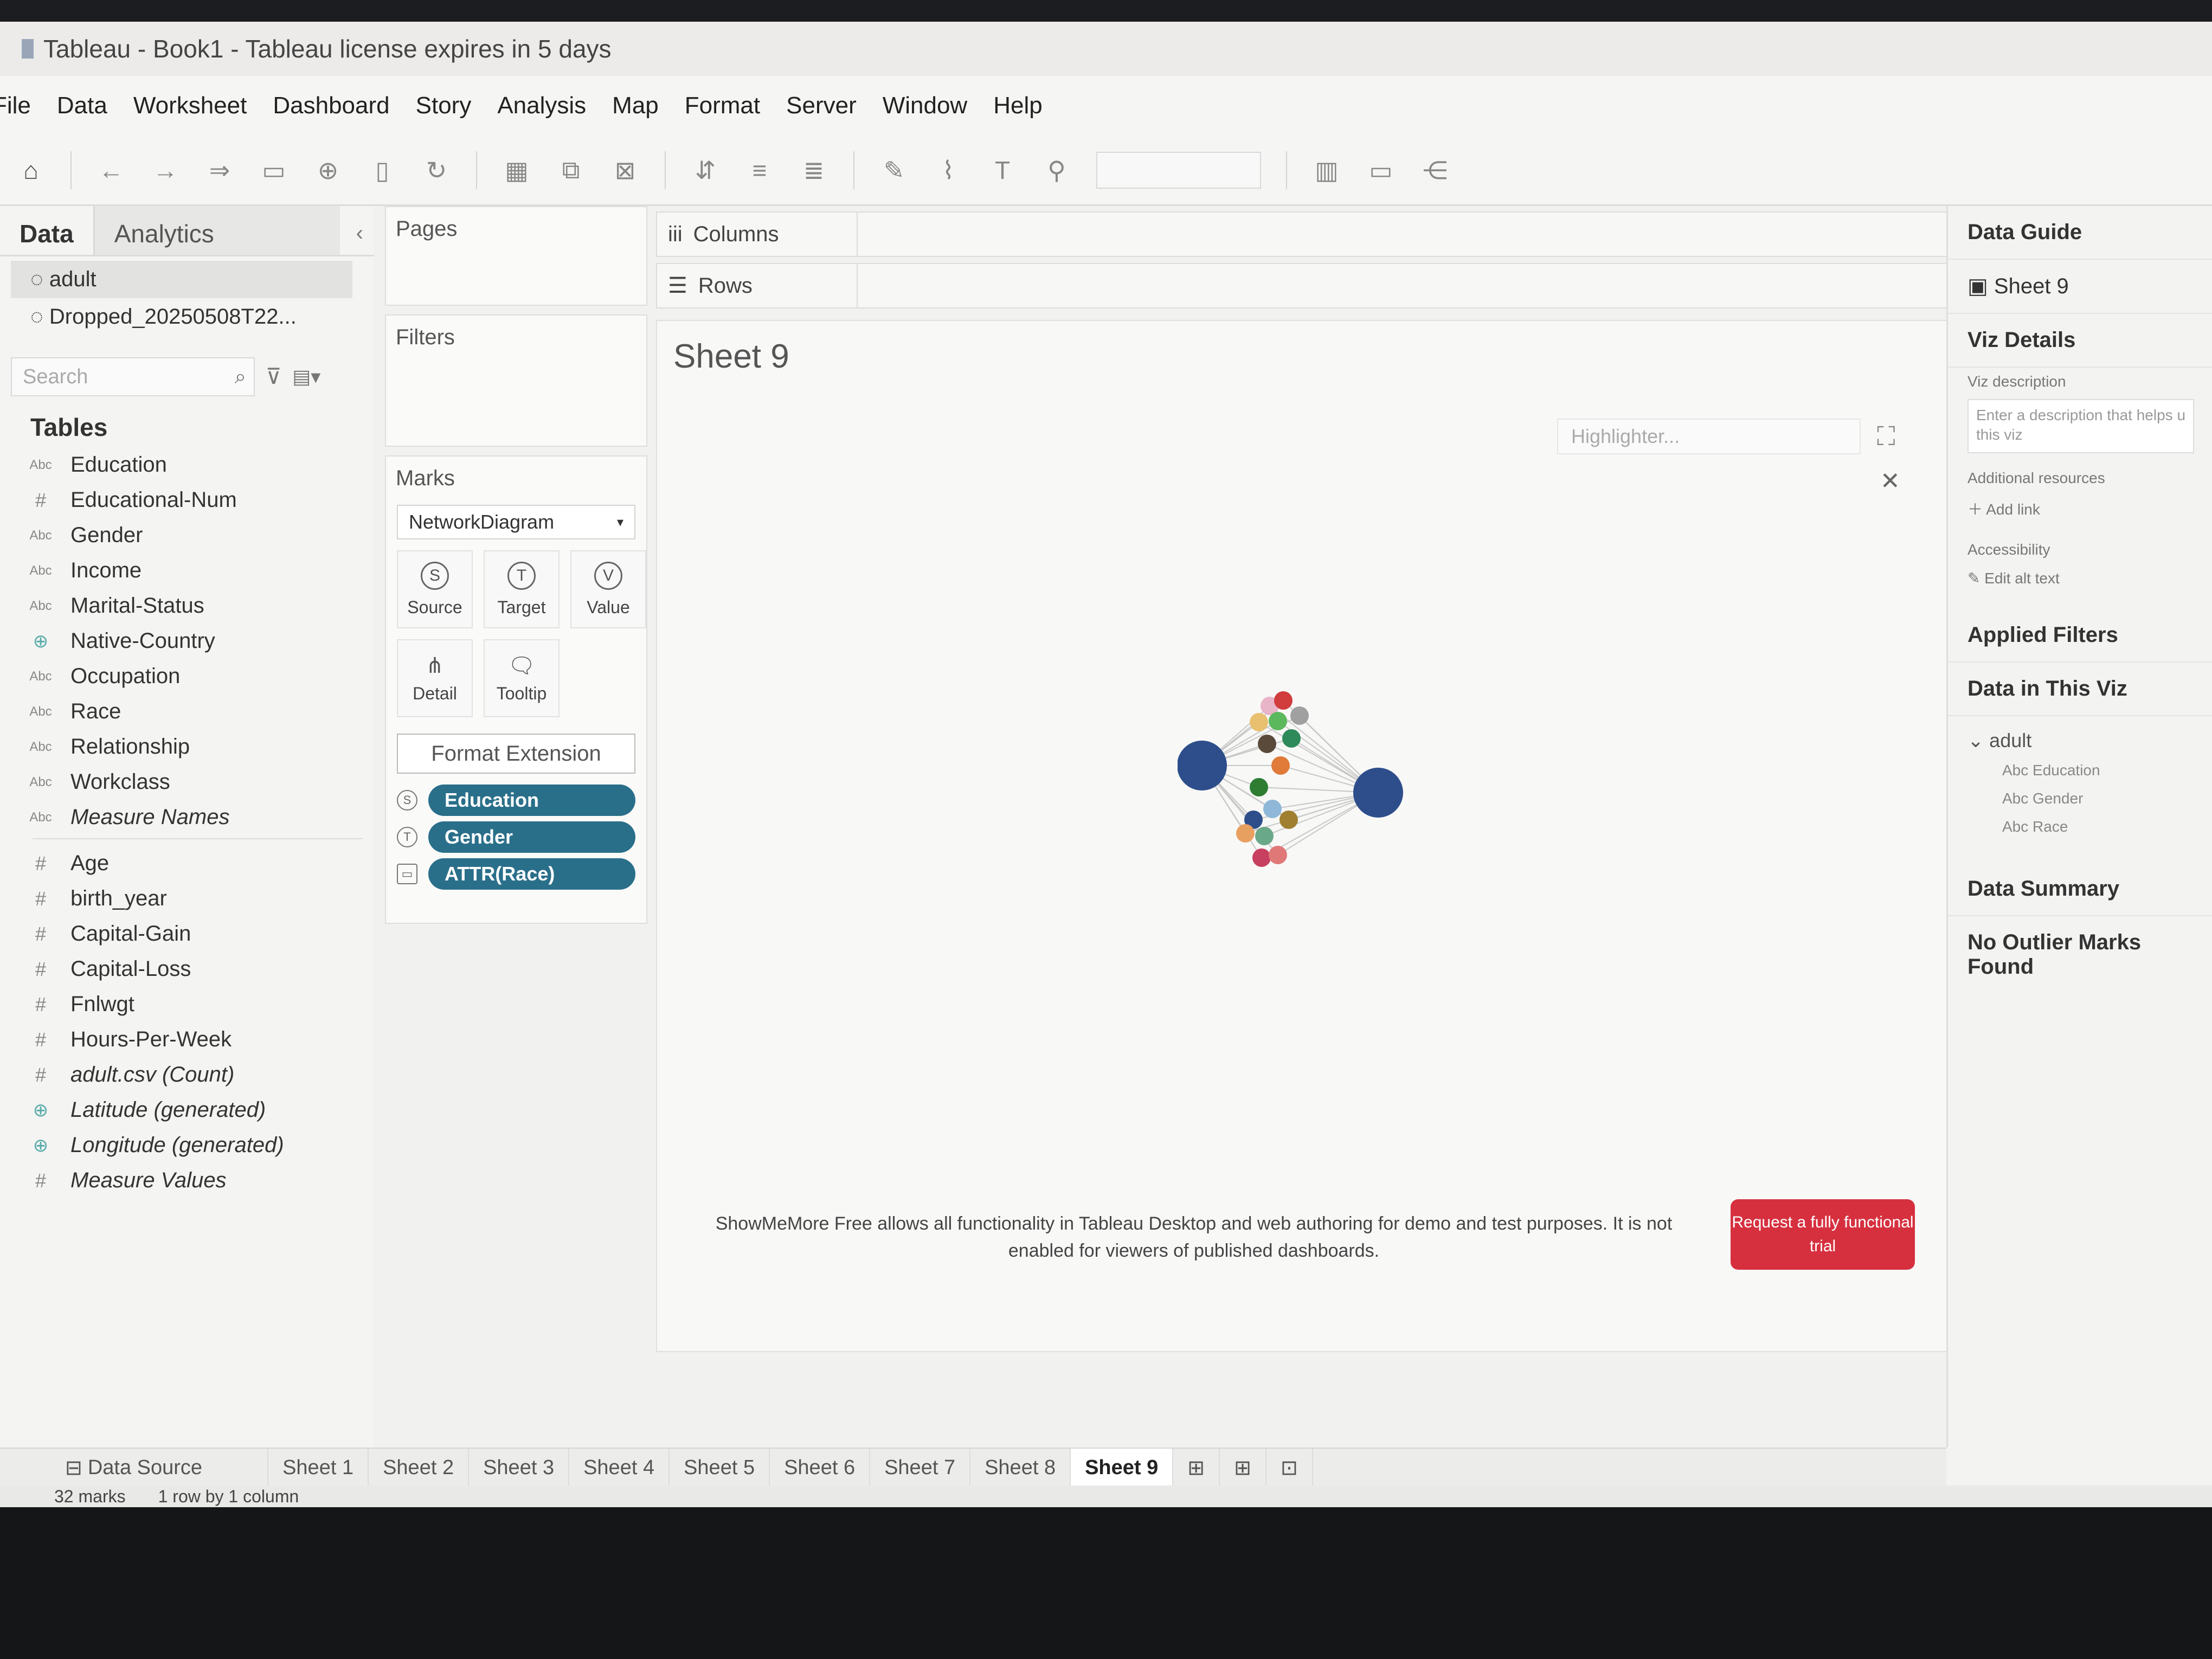 The width and height of the screenshot is (2212, 1659). Describe the element at coordinates (720, 1468) in the screenshot. I see `tab-sheet-5: Sheet 5` at that location.